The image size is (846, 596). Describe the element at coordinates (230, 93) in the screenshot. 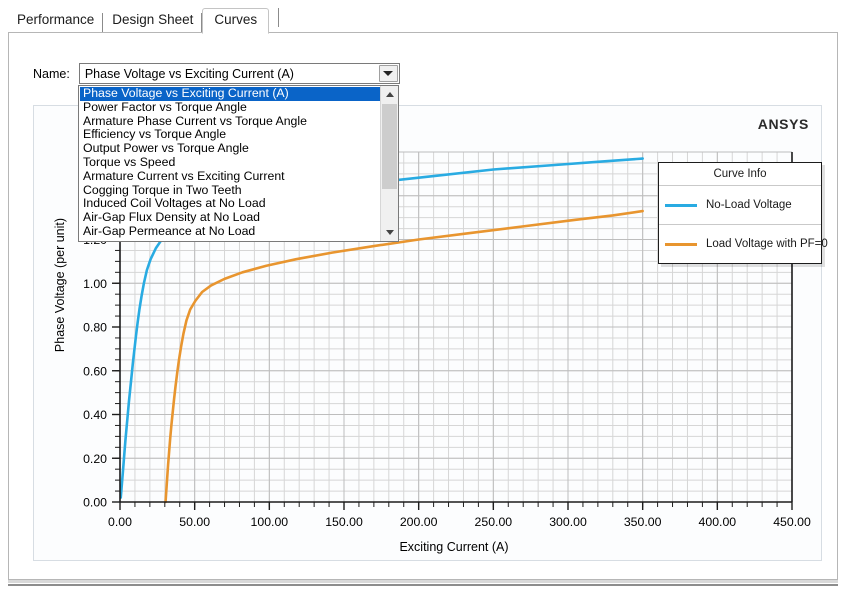

I see `dropdown-item: Phase Voltage vs Exciting Current (A)` at that location.